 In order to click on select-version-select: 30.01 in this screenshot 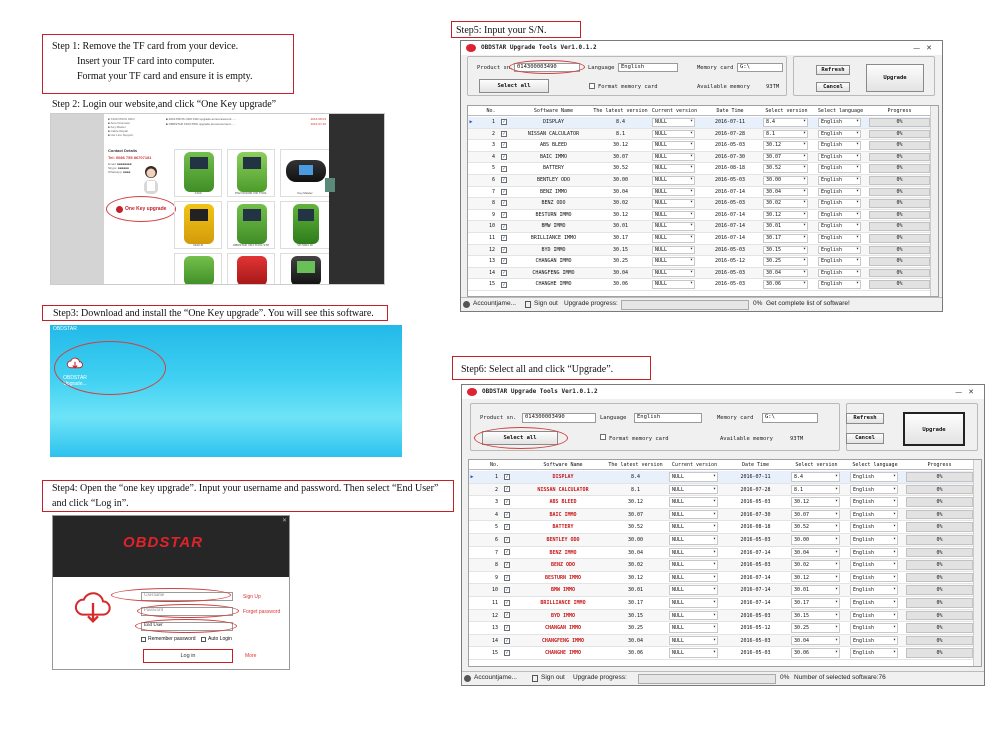, I will do `click(785, 226)`.